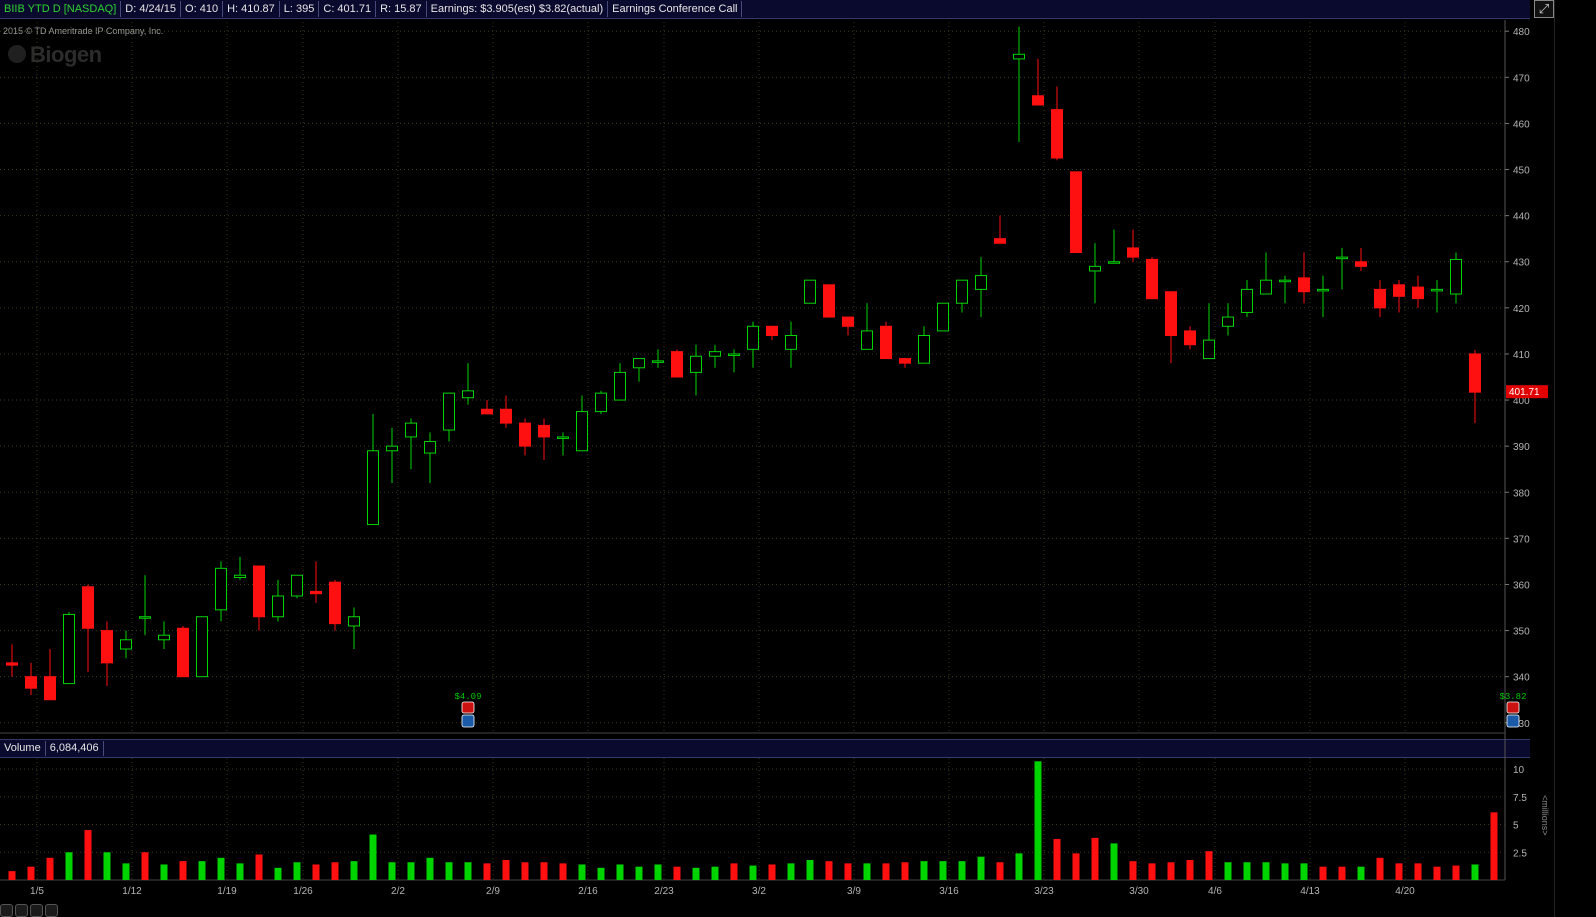 Image resolution: width=1596 pixels, height=917 pixels. What do you see at coordinates (6, 910) in the screenshot?
I see `zoom-out-icon` at bounding box center [6, 910].